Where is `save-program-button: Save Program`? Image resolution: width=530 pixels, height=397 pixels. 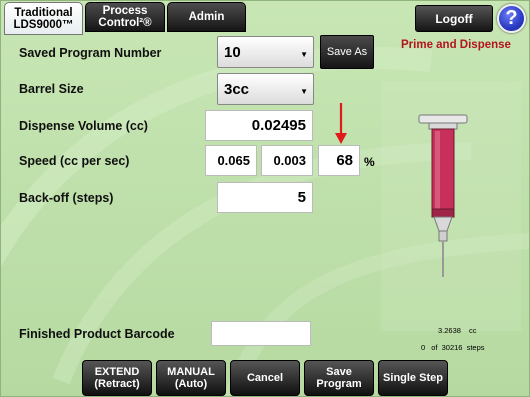
save-program-button: Save Program is located at coordinates (339, 378).